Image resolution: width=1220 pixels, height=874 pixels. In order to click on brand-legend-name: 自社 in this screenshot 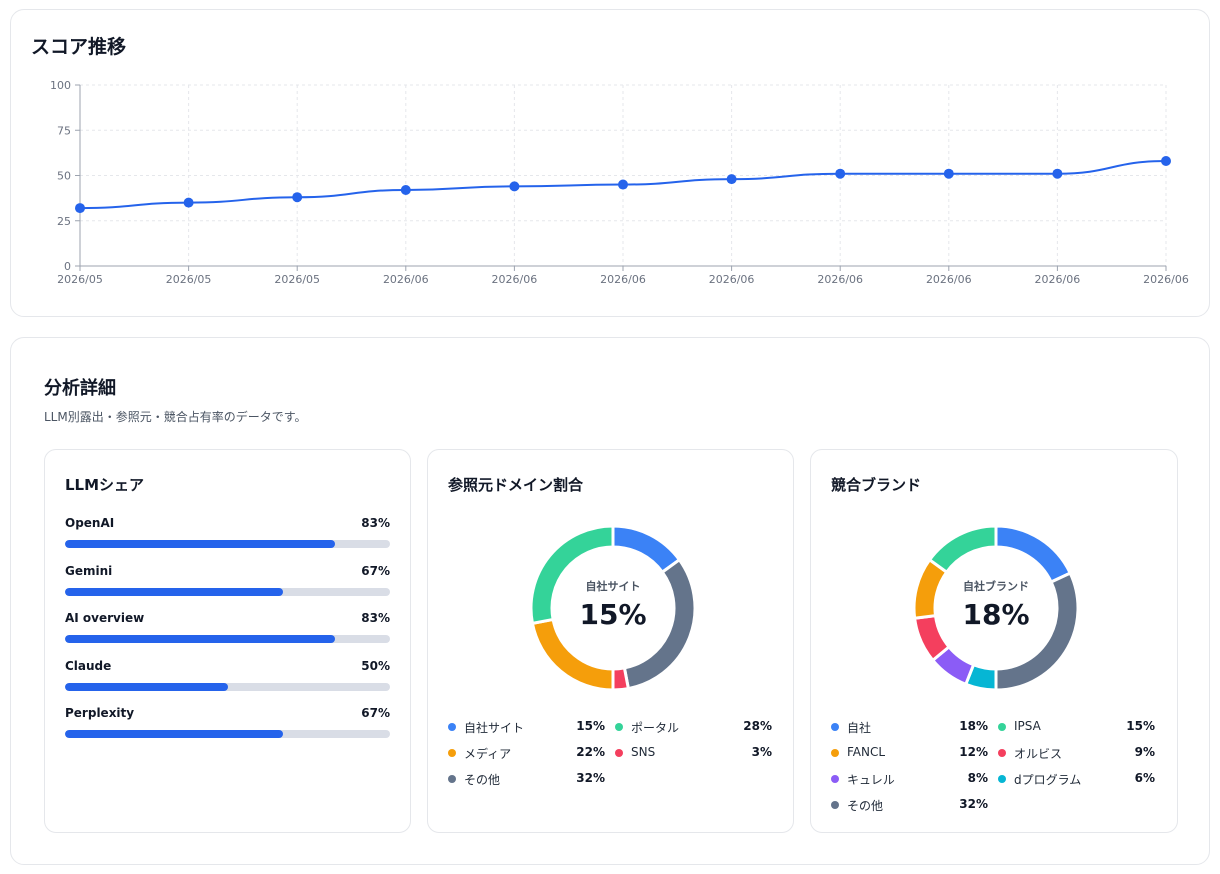, I will do `click(859, 728)`.